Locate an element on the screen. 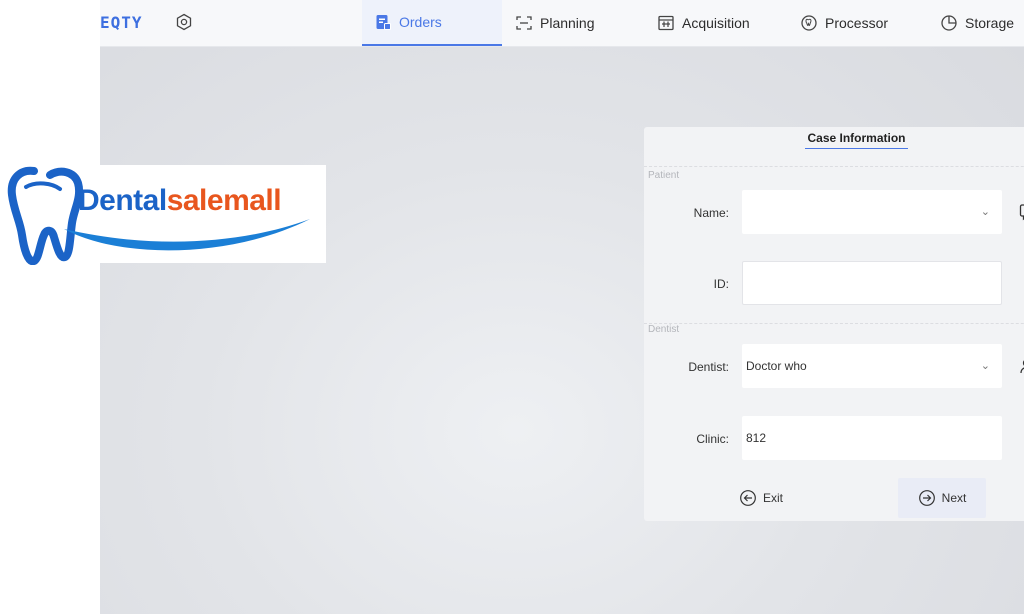 Image resolution: width=1024 pixels, height=614 pixels. tab-planning: Planning is located at coordinates (555, 23).